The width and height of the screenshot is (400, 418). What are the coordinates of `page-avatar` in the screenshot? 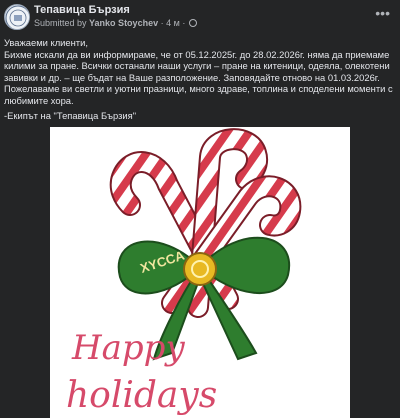 It's located at (17, 17).